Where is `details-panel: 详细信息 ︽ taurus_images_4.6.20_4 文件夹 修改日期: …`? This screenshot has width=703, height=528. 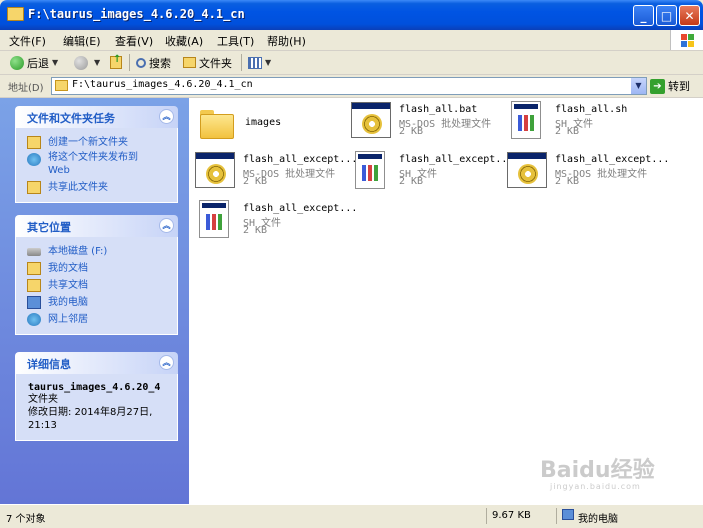 details-panel: 详细信息 ︽ taurus_images_4.6.20_4 文件夹 修改日期: … is located at coordinates (96, 396).